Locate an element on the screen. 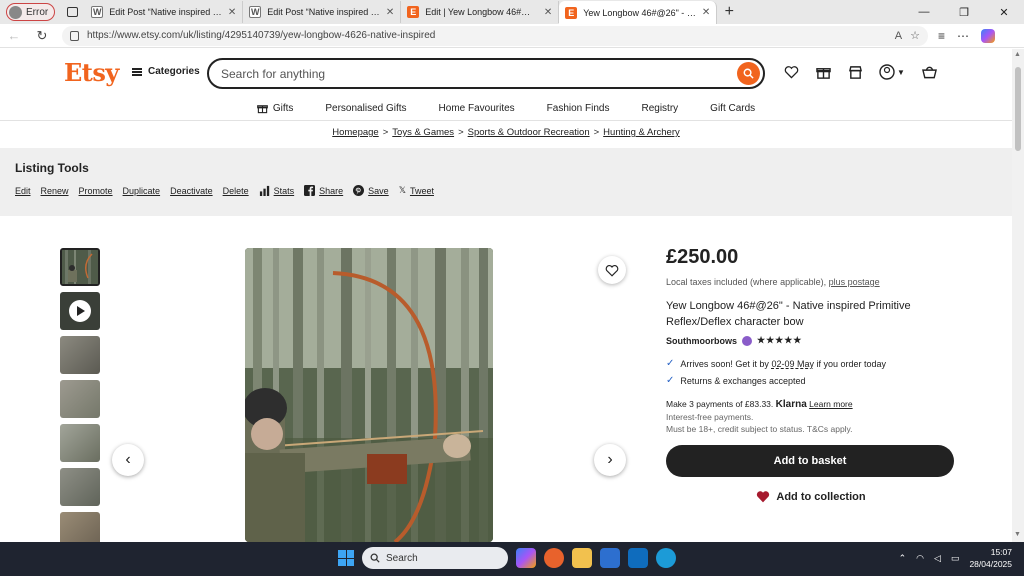 This screenshot has height=576, width=1024. wifi-icon: ◠ is located at coordinates (920, 558).